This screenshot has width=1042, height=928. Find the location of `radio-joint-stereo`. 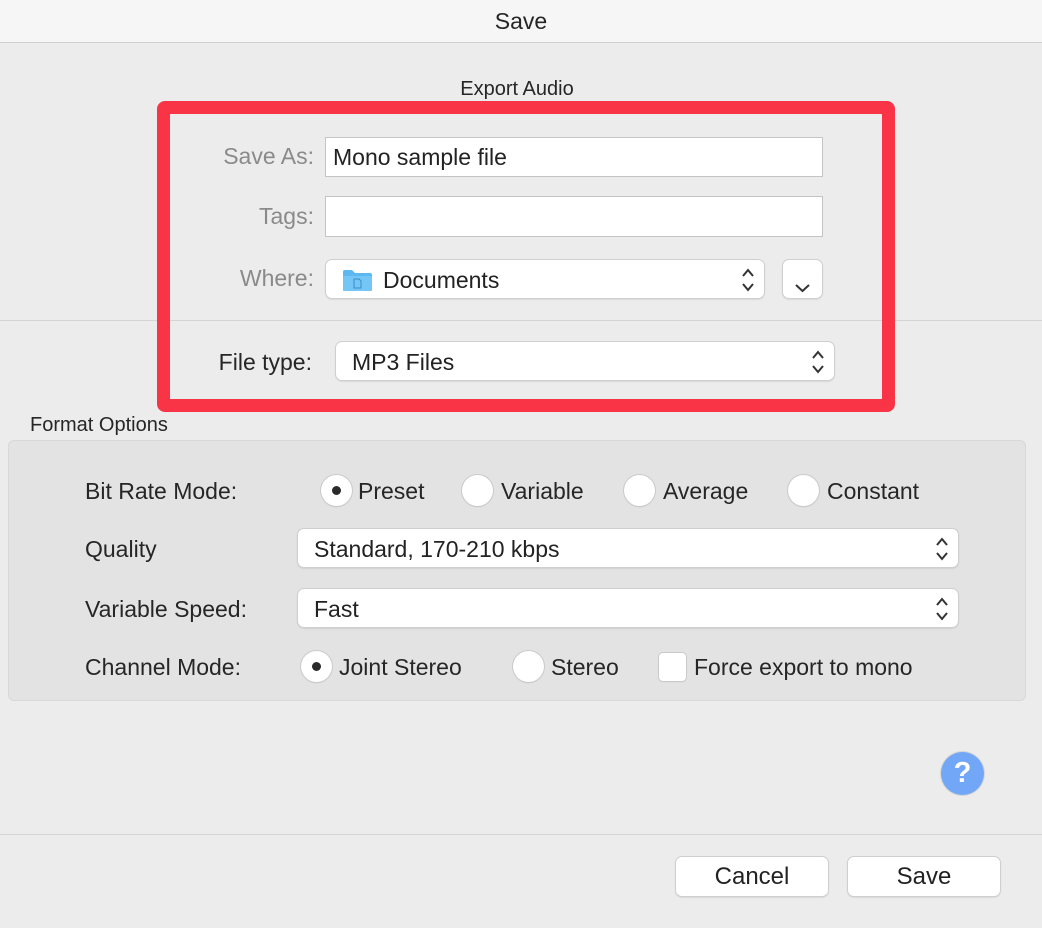

radio-joint-stereo is located at coordinates (316, 666).